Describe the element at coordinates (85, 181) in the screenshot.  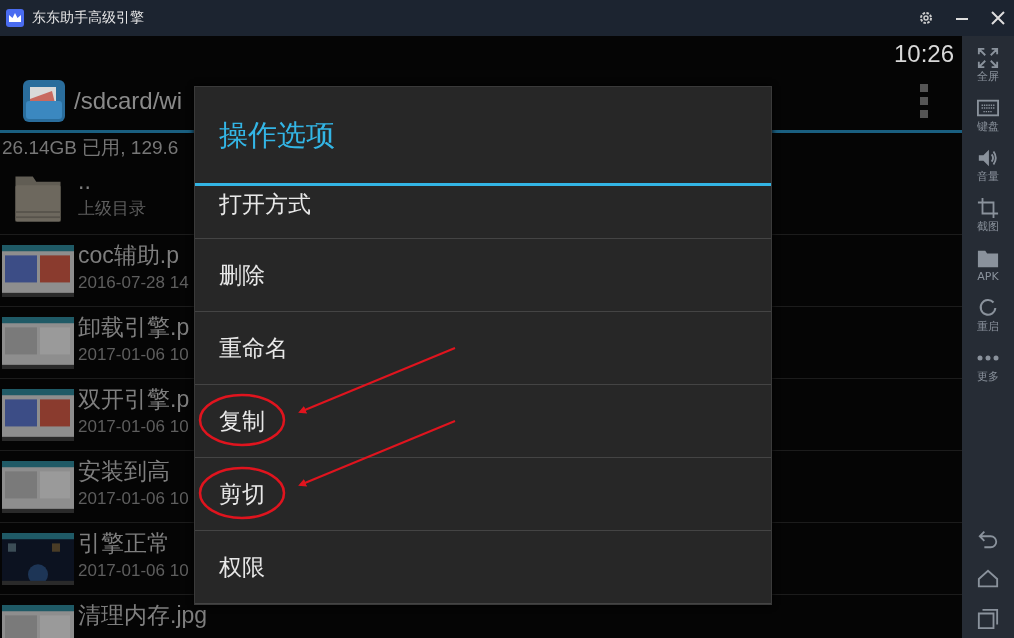
I see `file-name: ..` at that location.